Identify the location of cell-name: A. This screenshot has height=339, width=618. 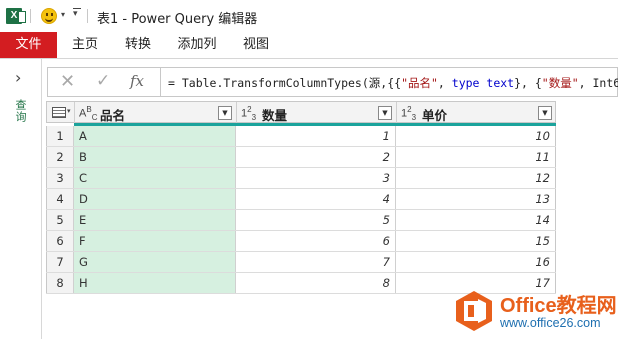
(155, 136).